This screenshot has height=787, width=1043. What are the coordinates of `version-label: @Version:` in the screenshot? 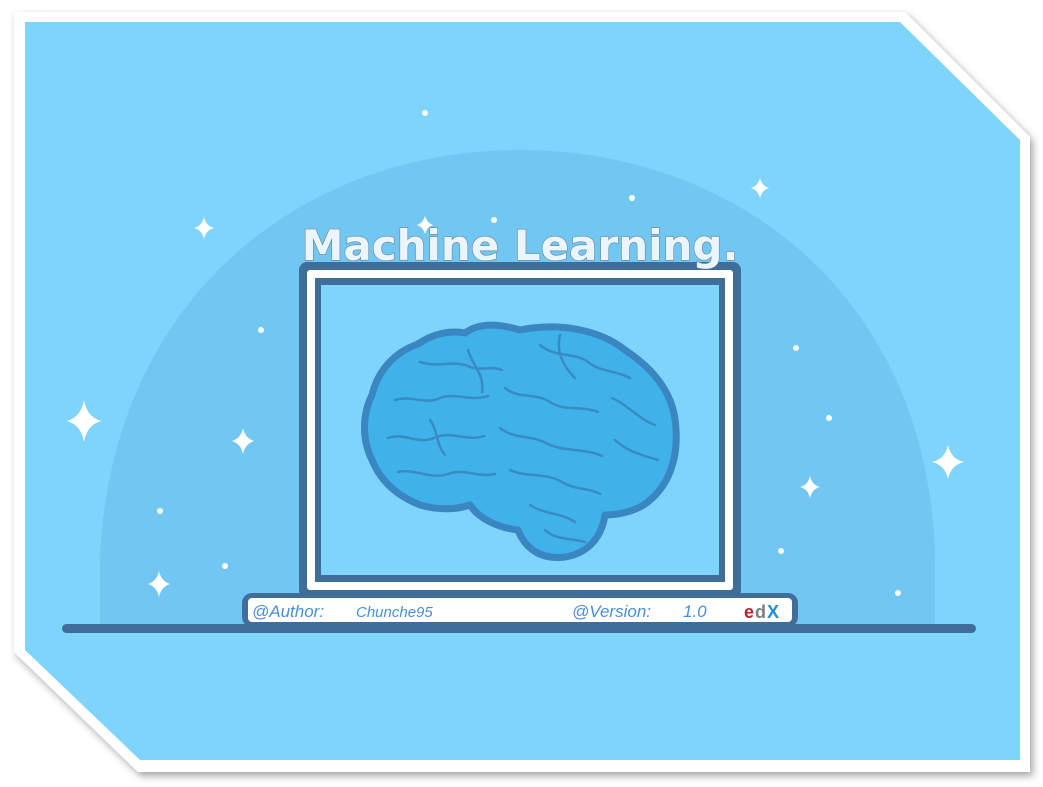 It's located at (611, 611).